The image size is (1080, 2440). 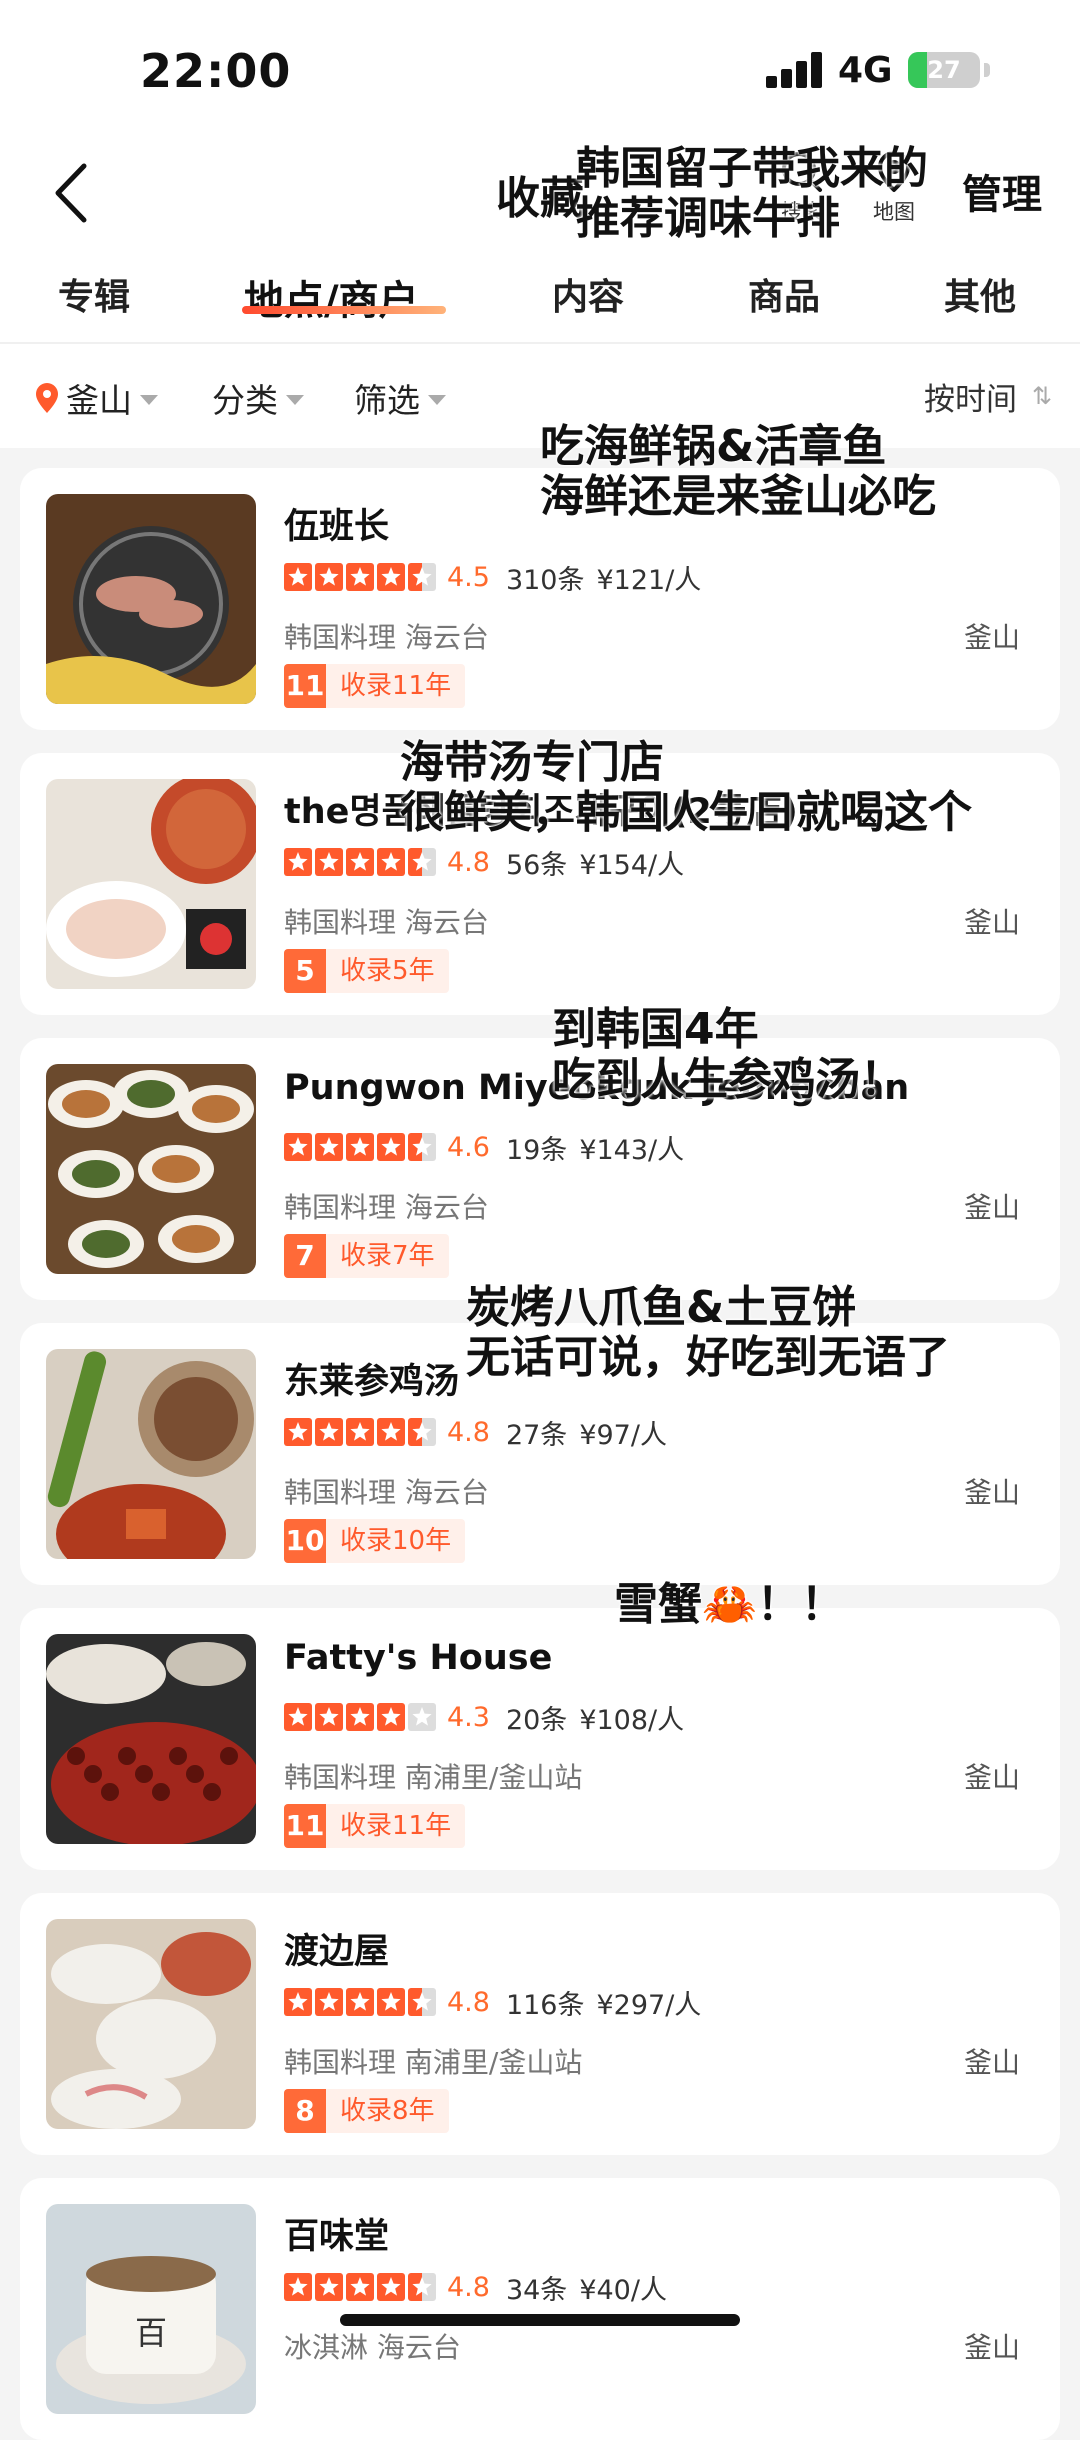 I want to click on overlay-note: 韩国留子带我来的 推荐调味牛排, so click(x=752, y=194).